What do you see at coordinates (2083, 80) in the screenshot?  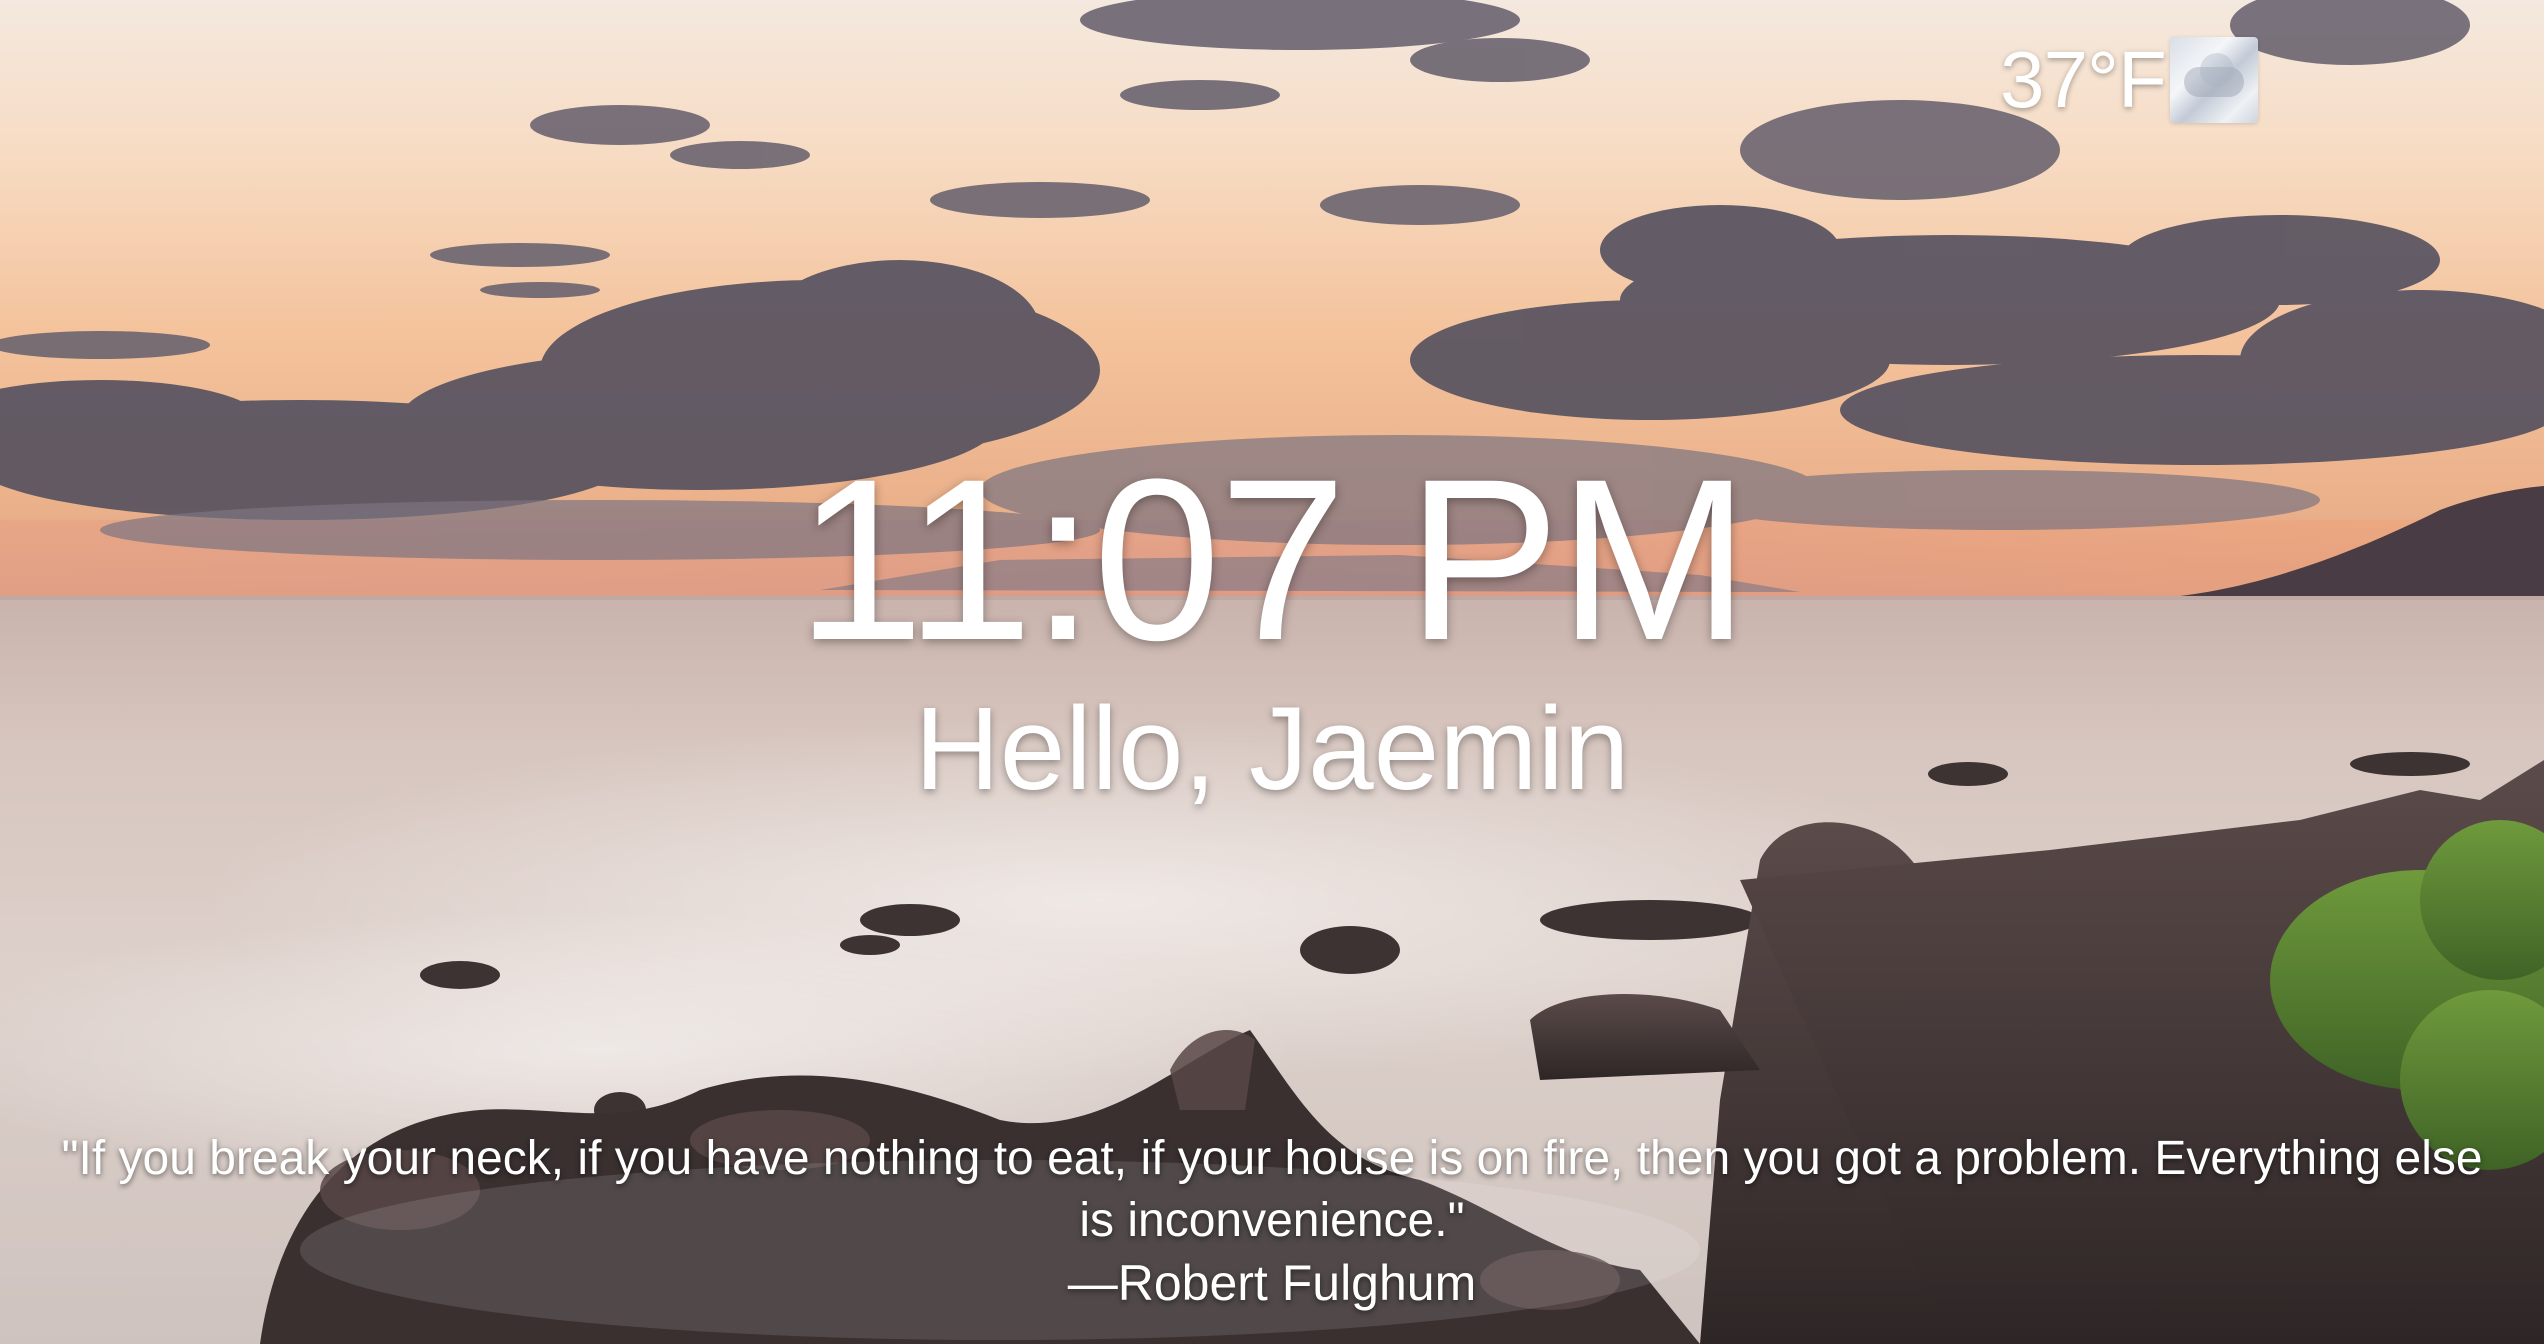 I see `temperature-readout: 37°F` at bounding box center [2083, 80].